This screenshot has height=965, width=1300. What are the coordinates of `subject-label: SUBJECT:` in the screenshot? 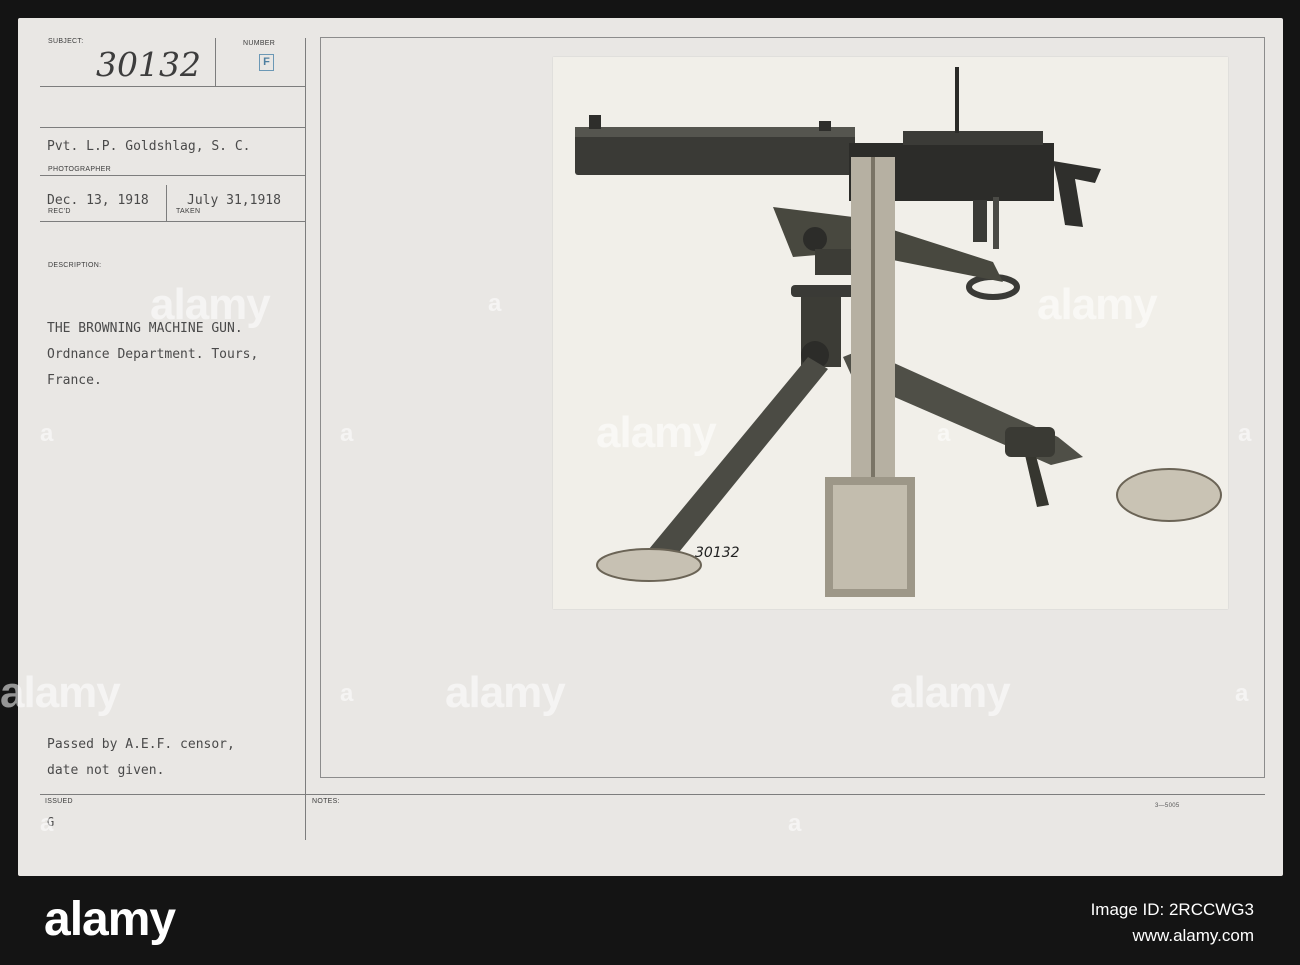 It's located at (66, 41).